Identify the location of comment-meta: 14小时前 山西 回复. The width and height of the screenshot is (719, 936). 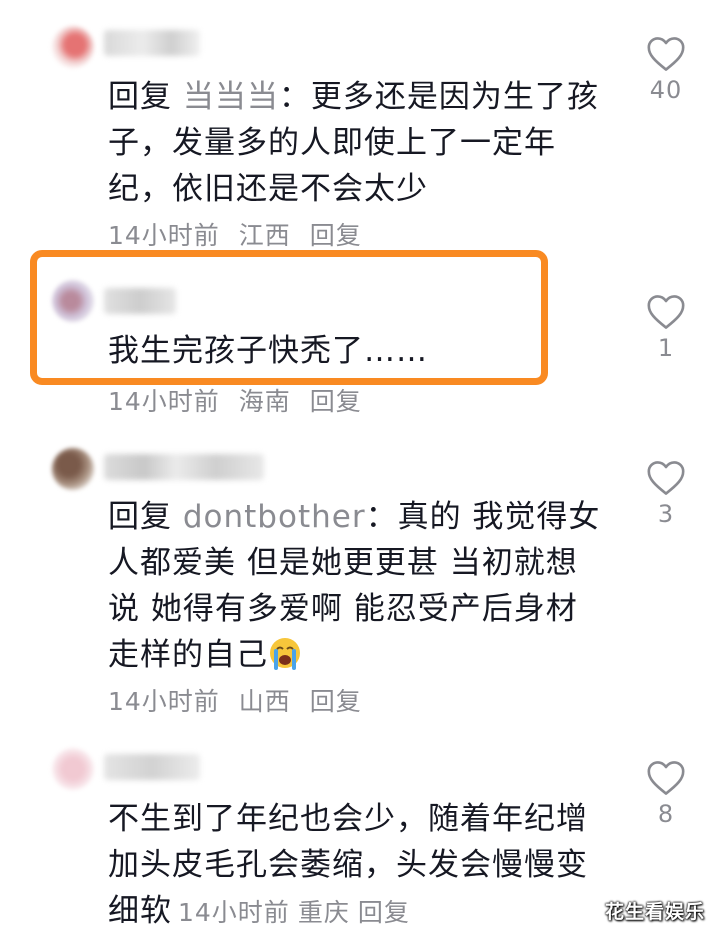
(240, 700).